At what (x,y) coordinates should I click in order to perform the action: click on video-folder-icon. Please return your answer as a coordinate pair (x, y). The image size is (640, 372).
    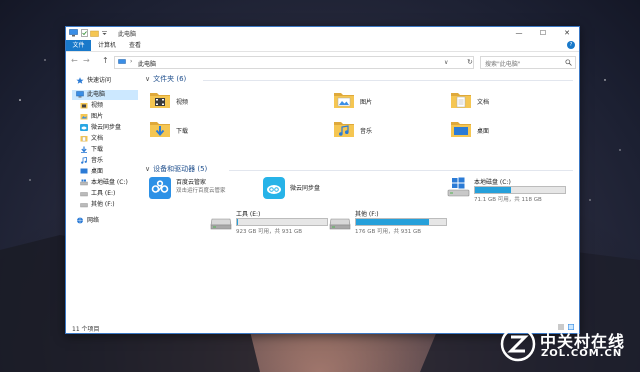
    Looking at the image, I should click on (84, 106).